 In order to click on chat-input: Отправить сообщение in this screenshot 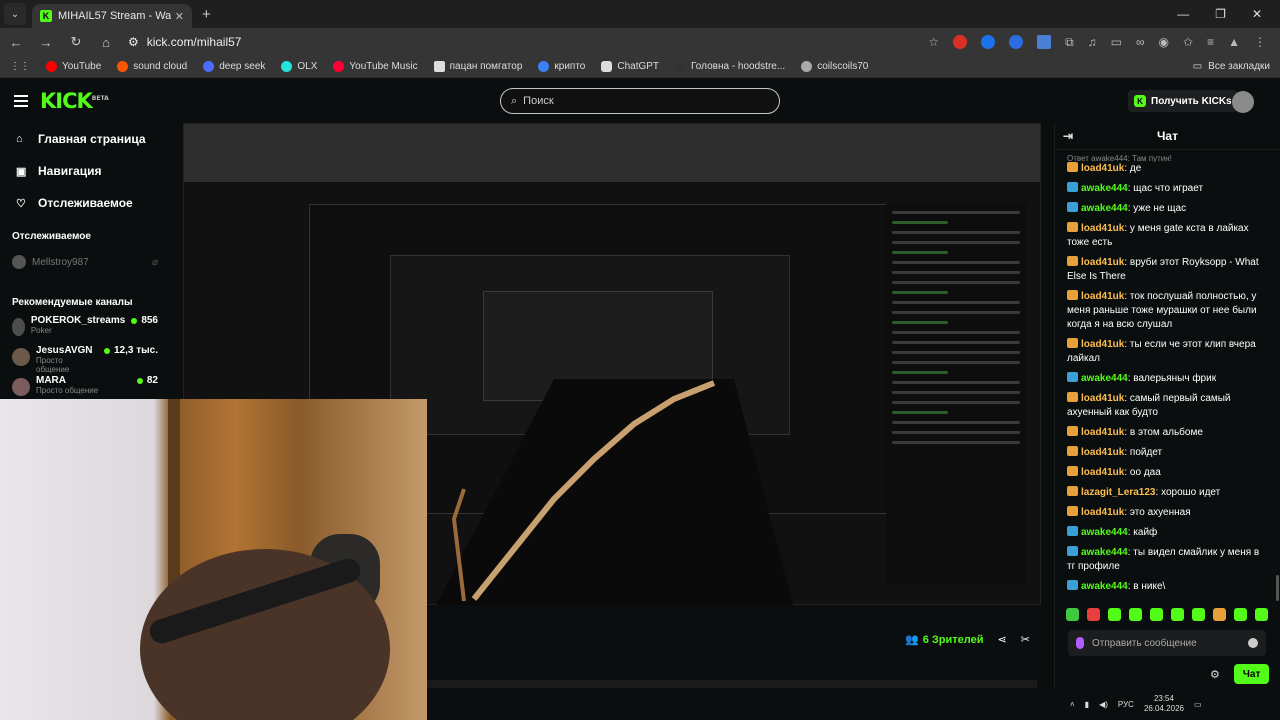, I will do `click(1167, 643)`.